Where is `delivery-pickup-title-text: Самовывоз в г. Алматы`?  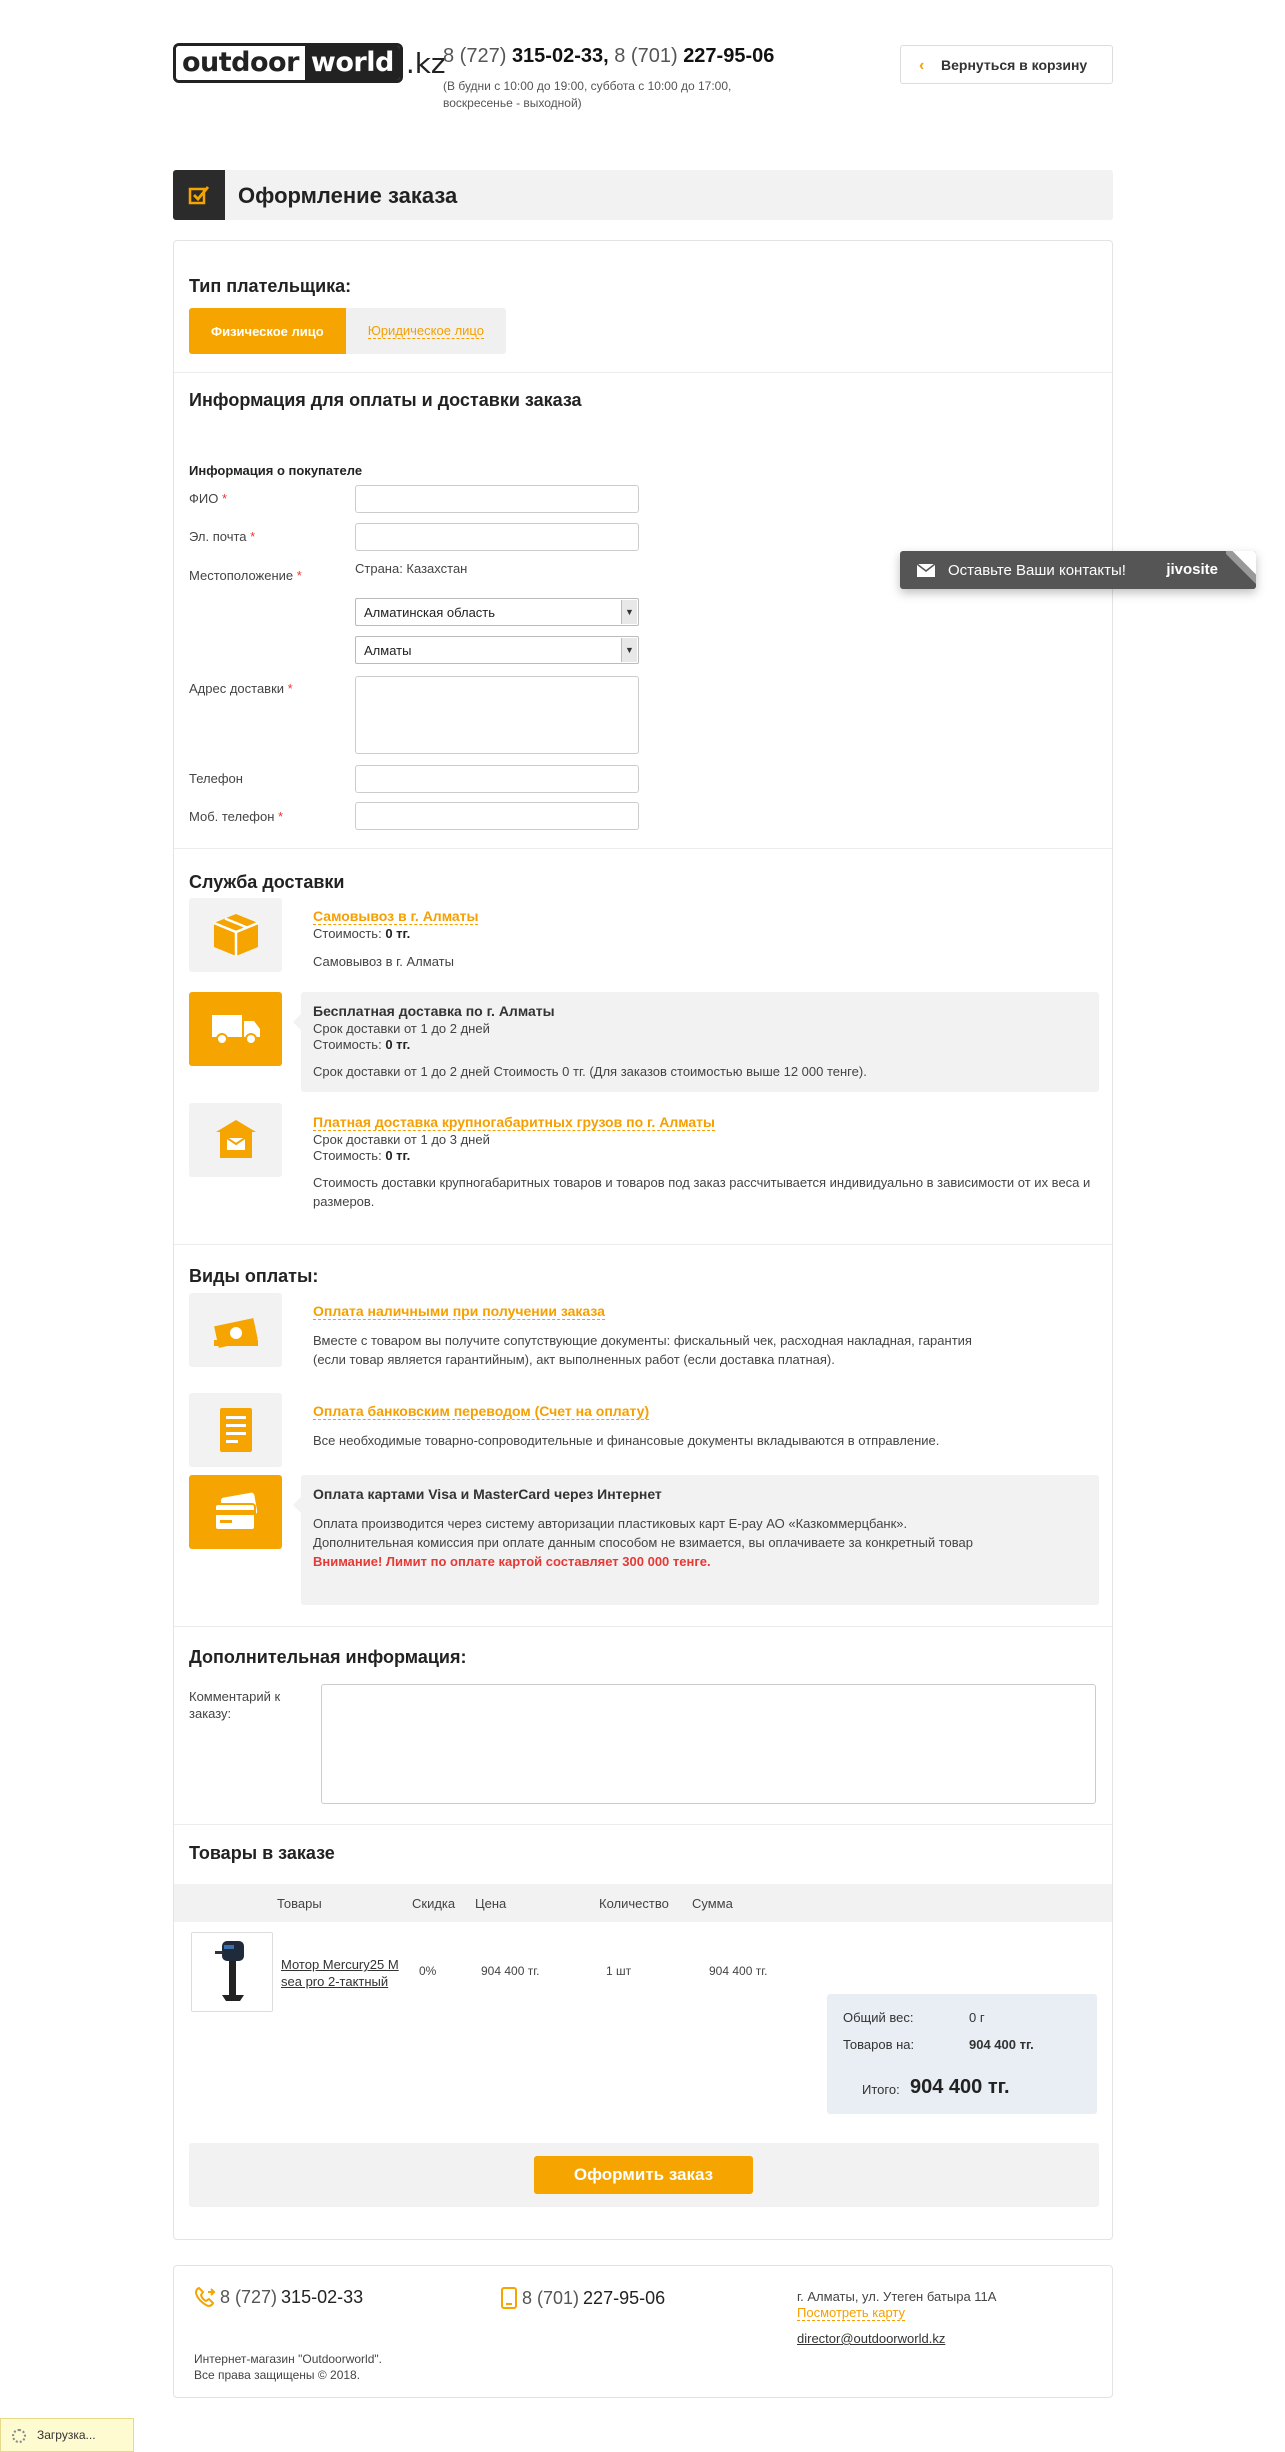
delivery-pickup-title-text: Самовывоз в г. Алматы is located at coordinates (396, 916).